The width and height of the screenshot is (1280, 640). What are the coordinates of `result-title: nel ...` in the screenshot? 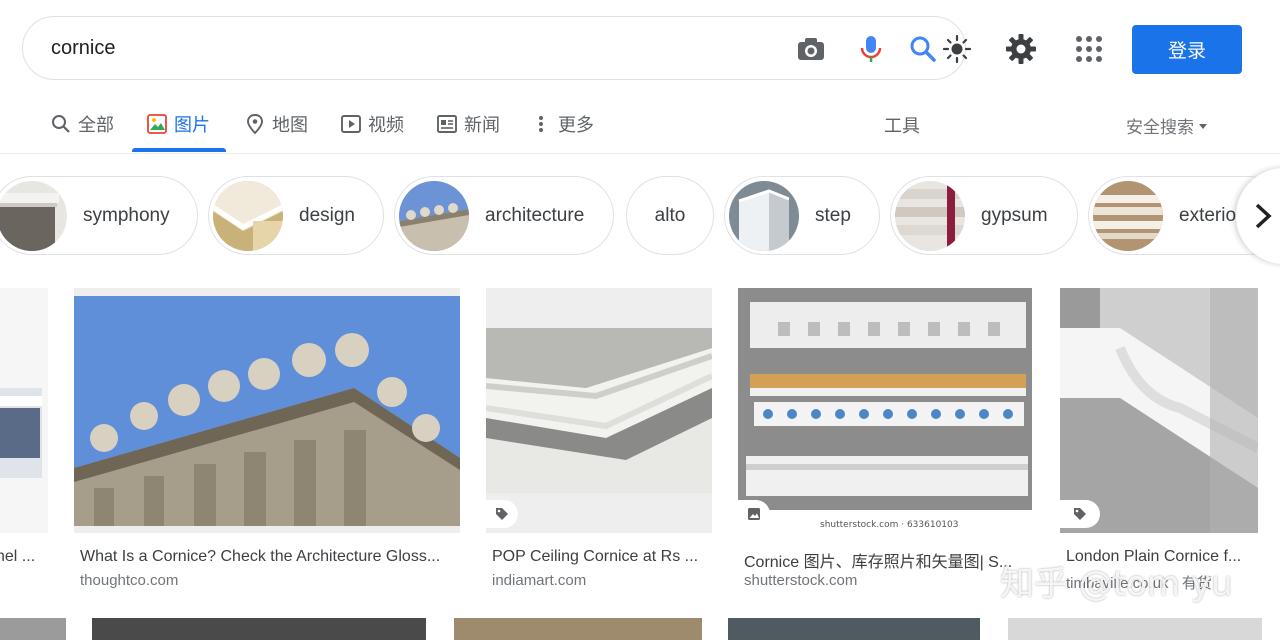 It's located at (18, 556).